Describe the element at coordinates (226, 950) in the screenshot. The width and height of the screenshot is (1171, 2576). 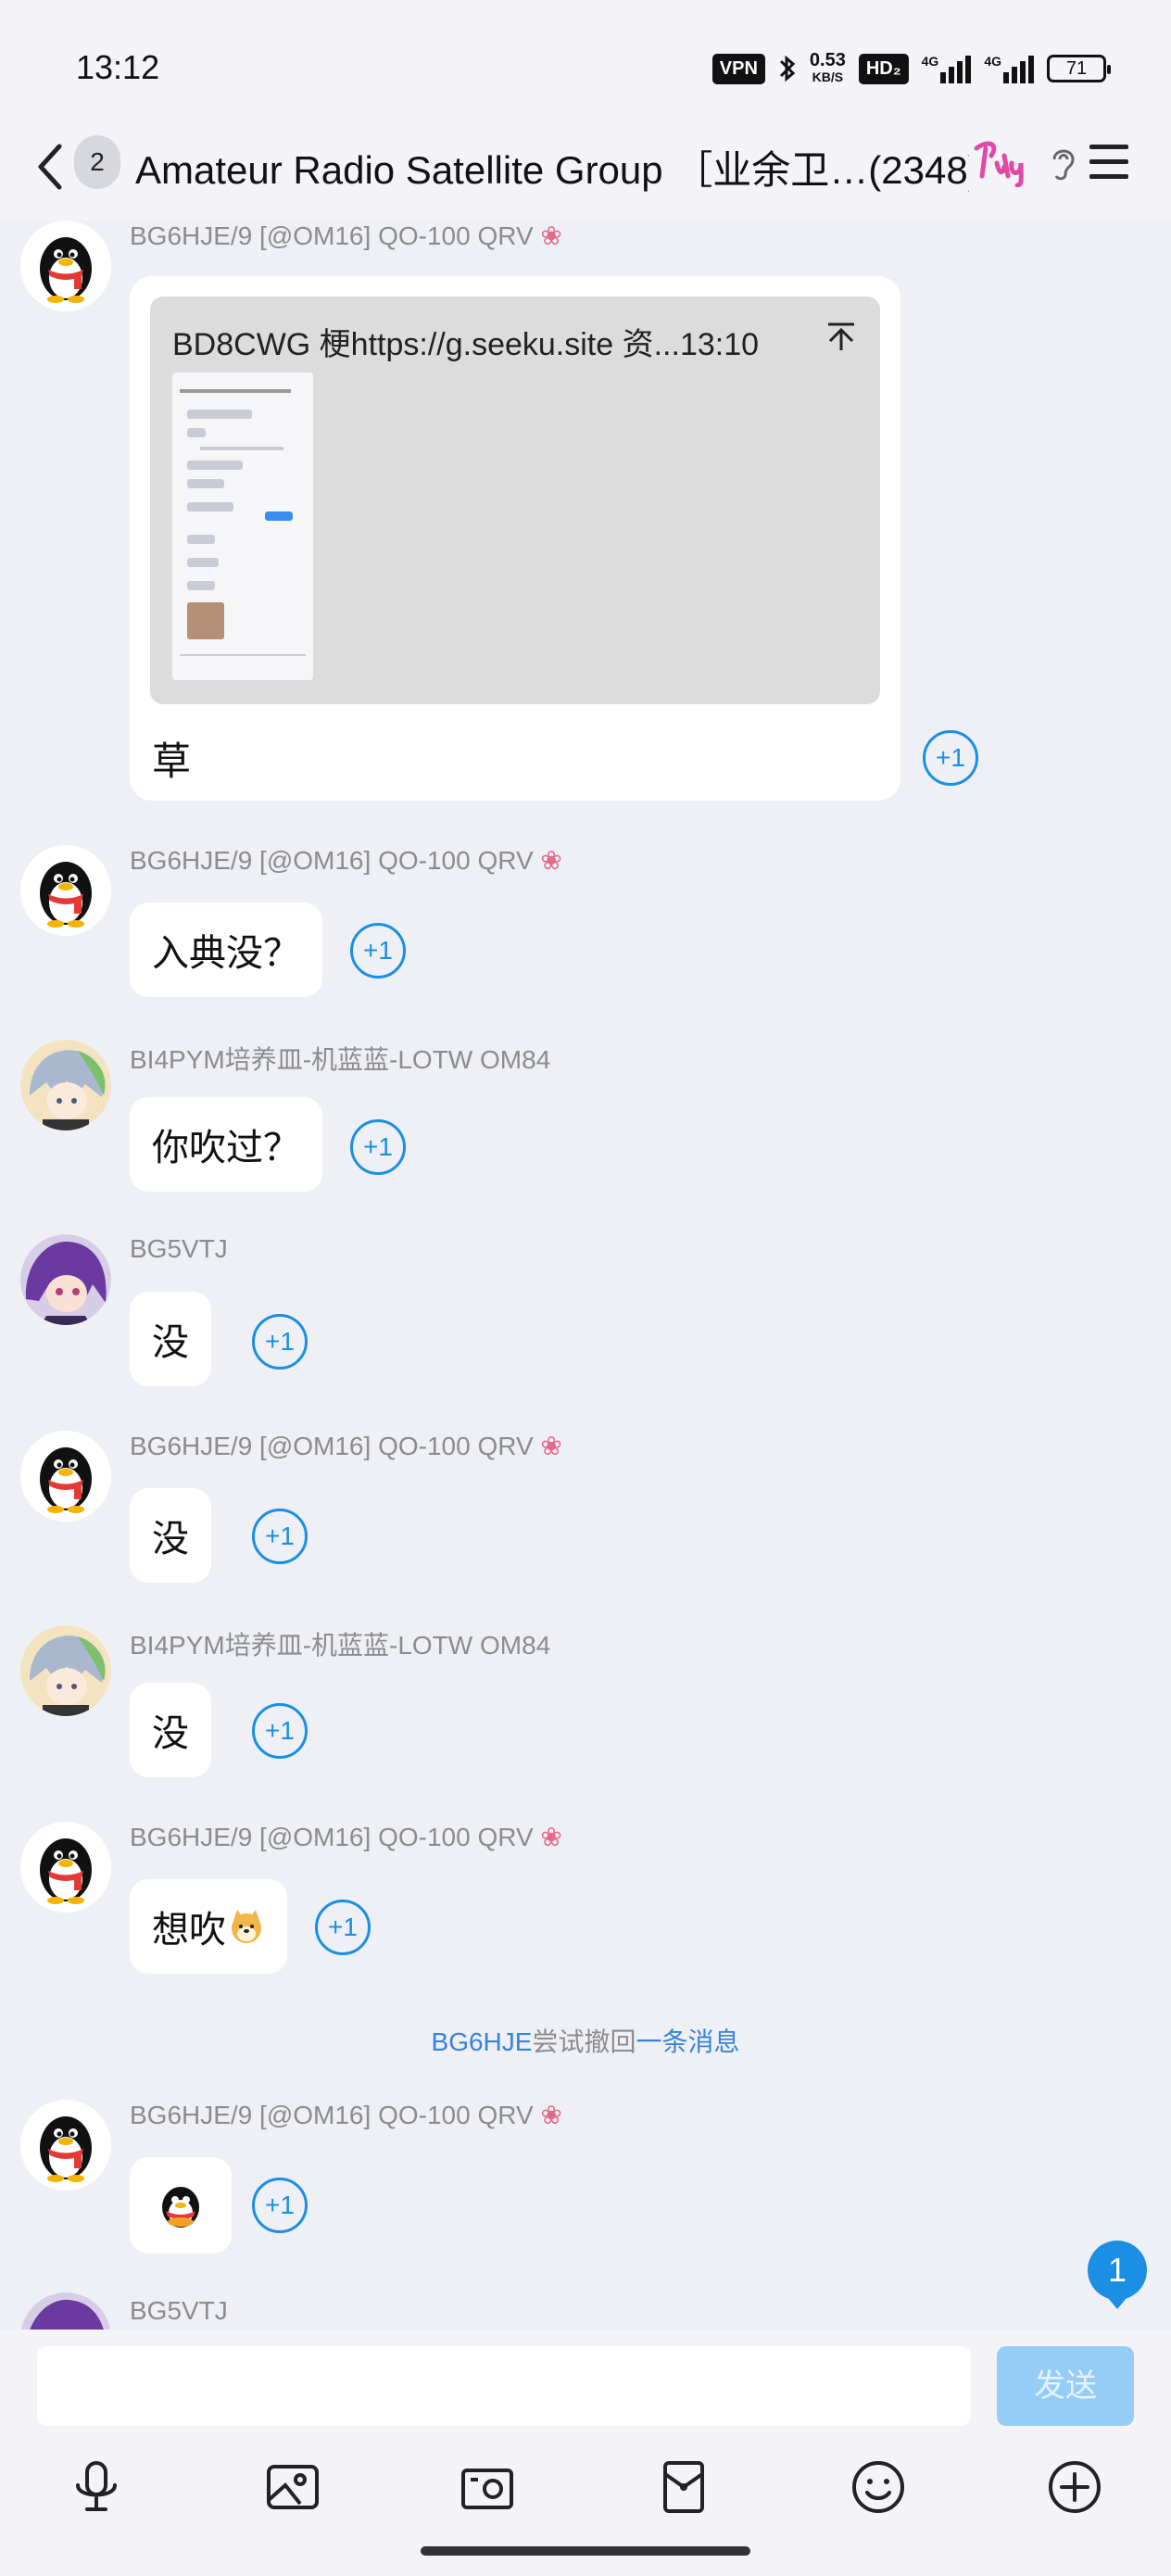
I see `message-bubble: 入典没？` at that location.